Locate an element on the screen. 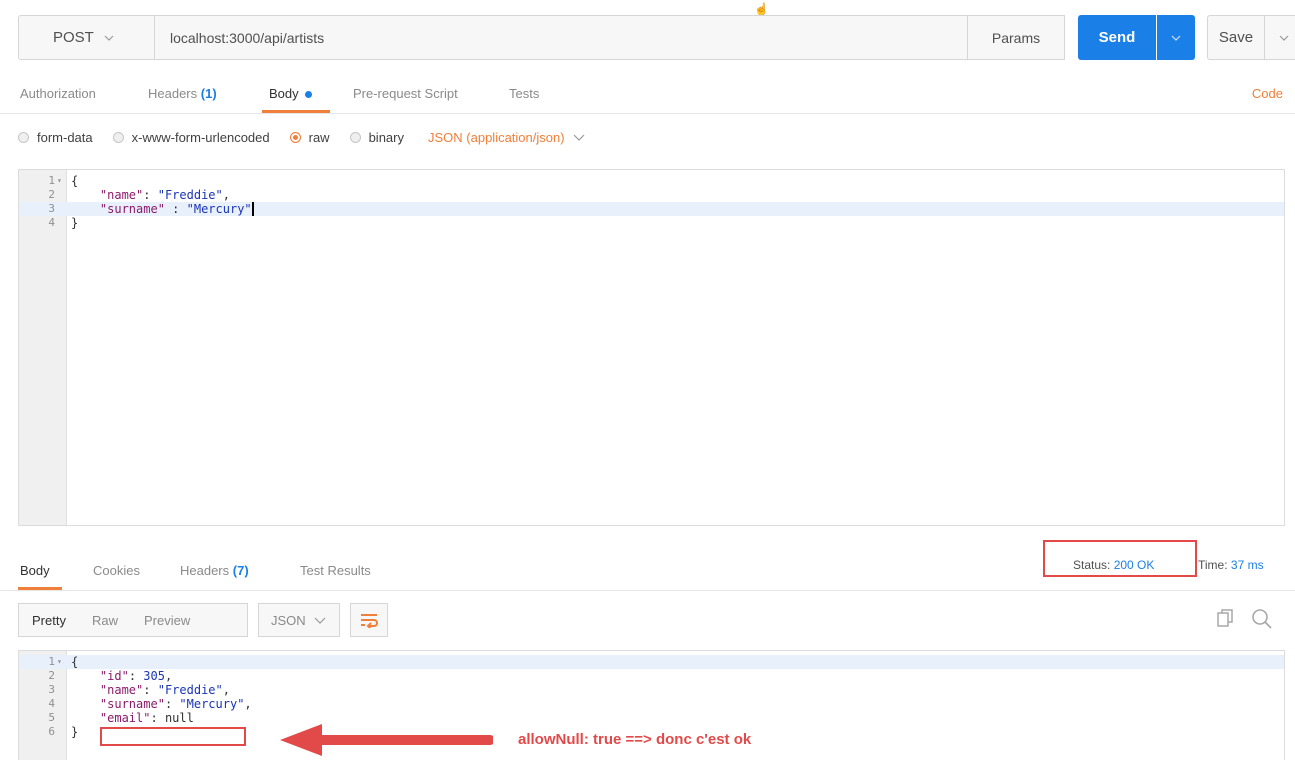 The image size is (1295, 769). send-label: Send is located at coordinates (1117, 37).